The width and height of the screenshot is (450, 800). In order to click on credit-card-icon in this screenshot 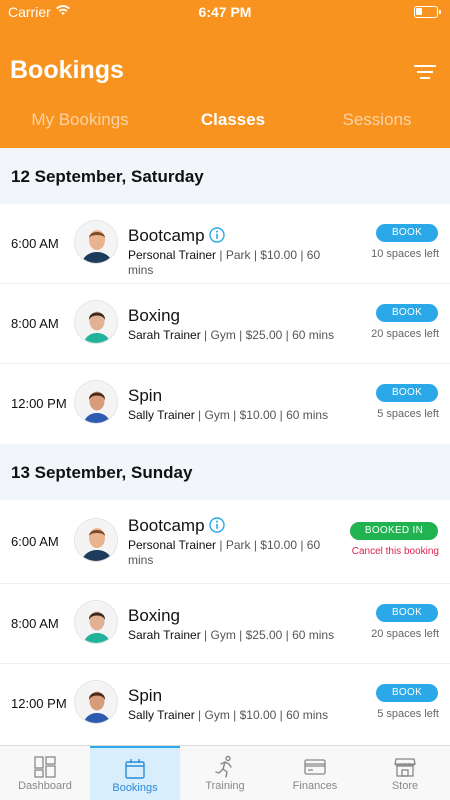, I will do `click(315, 767)`.